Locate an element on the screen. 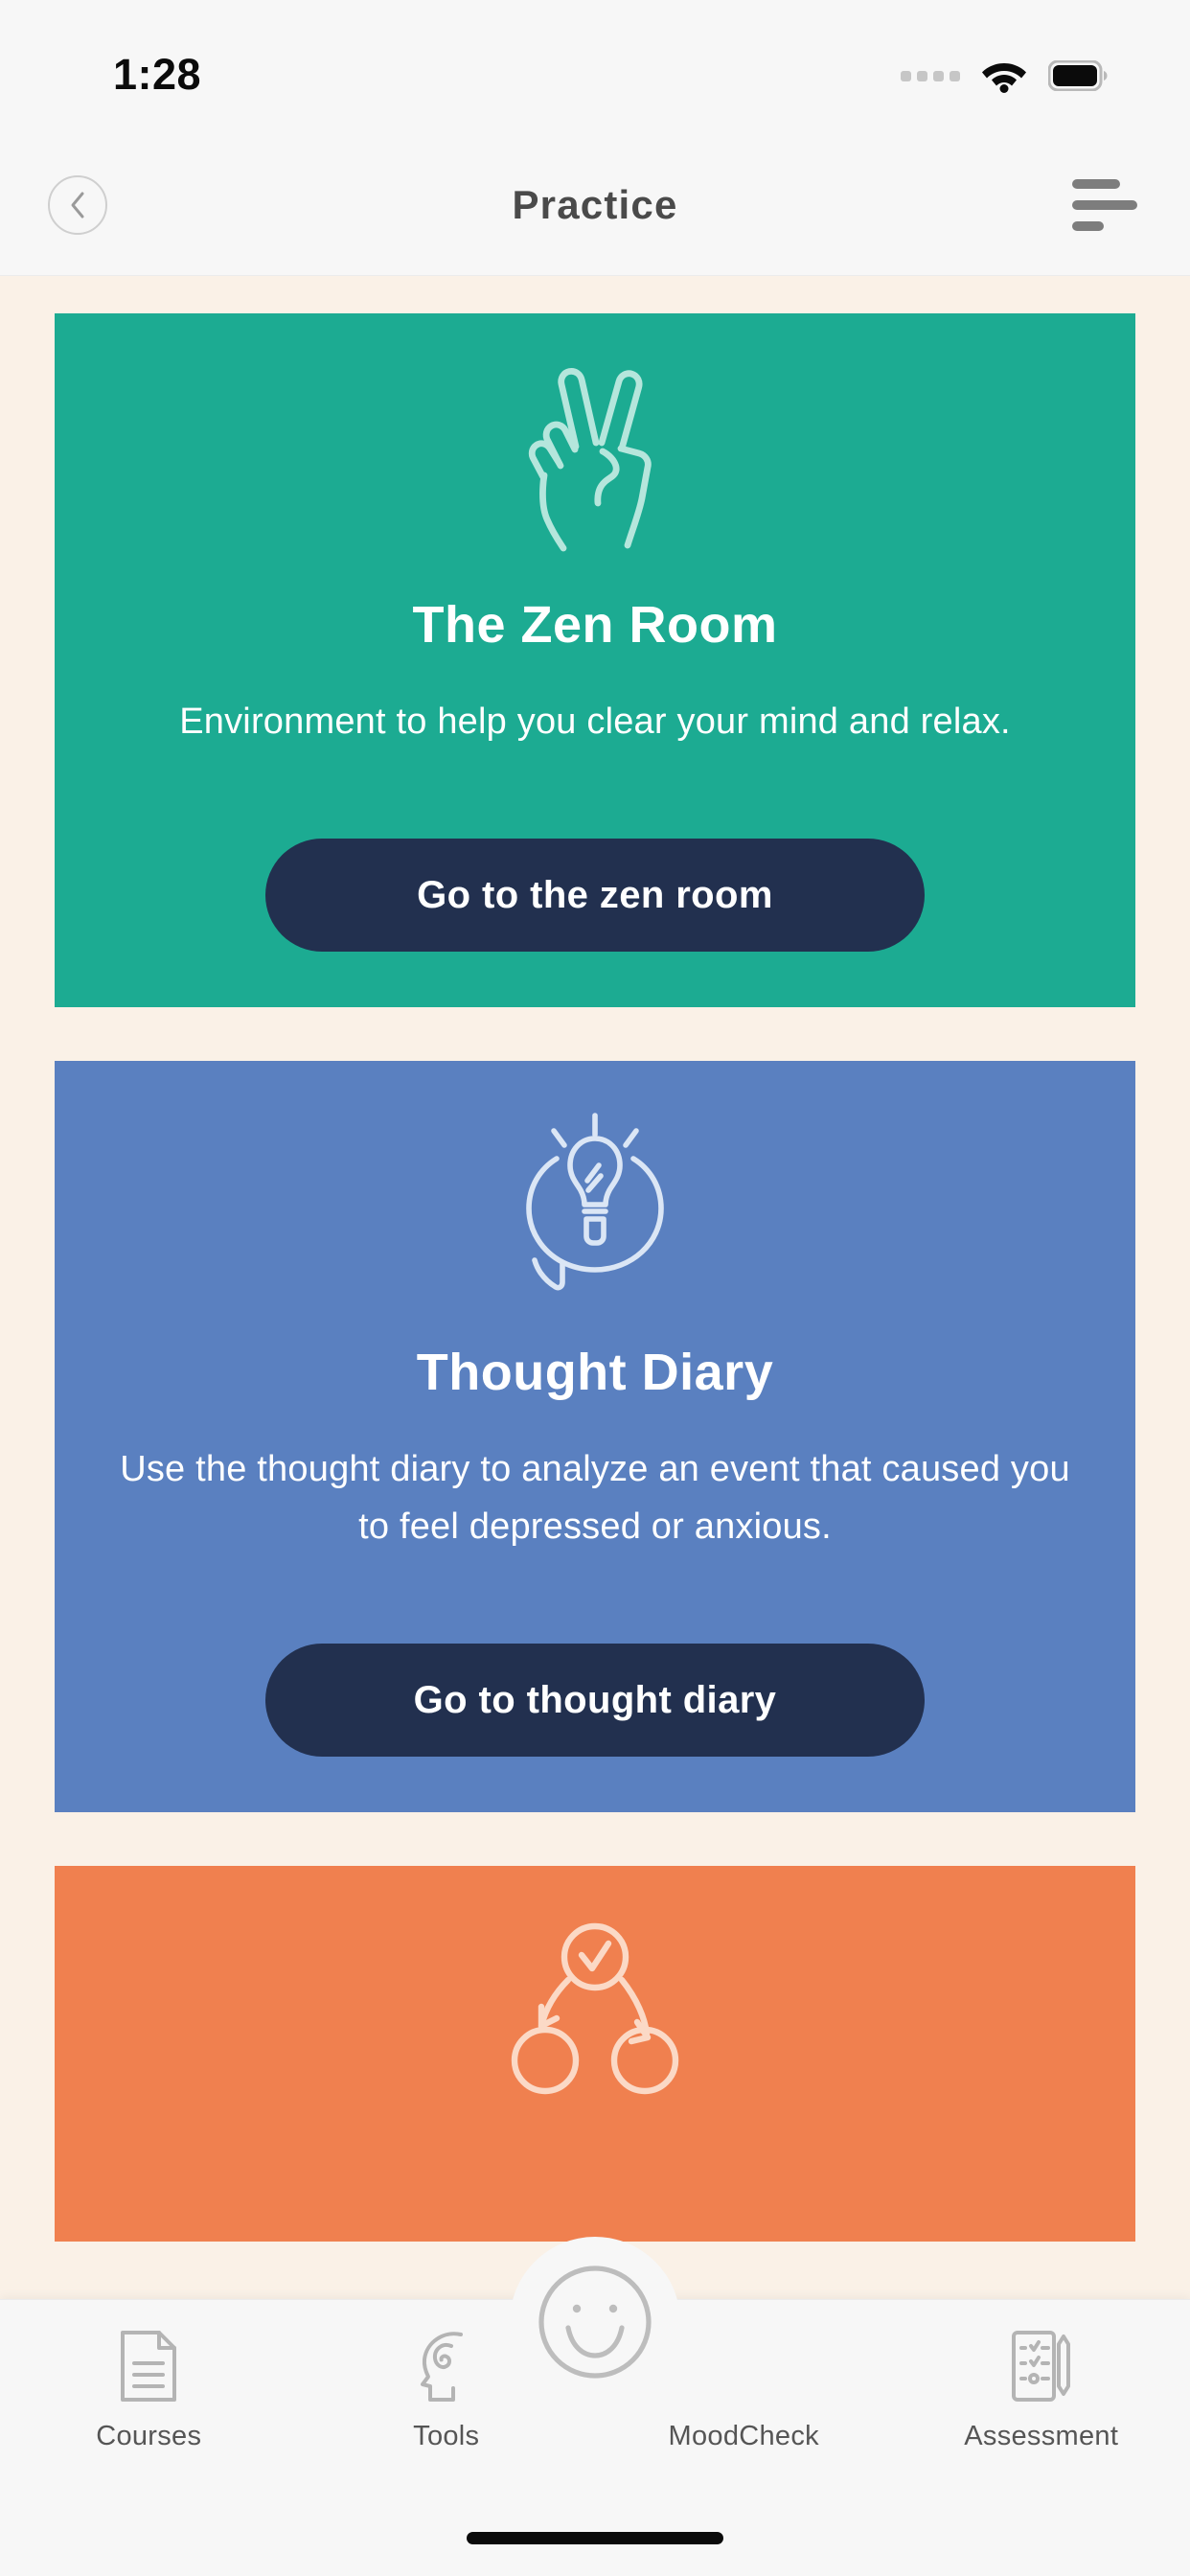 Image resolution: width=1190 pixels, height=2576 pixels. go-to-thought-diary-button: Go to thought diary is located at coordinates (595, 1701).